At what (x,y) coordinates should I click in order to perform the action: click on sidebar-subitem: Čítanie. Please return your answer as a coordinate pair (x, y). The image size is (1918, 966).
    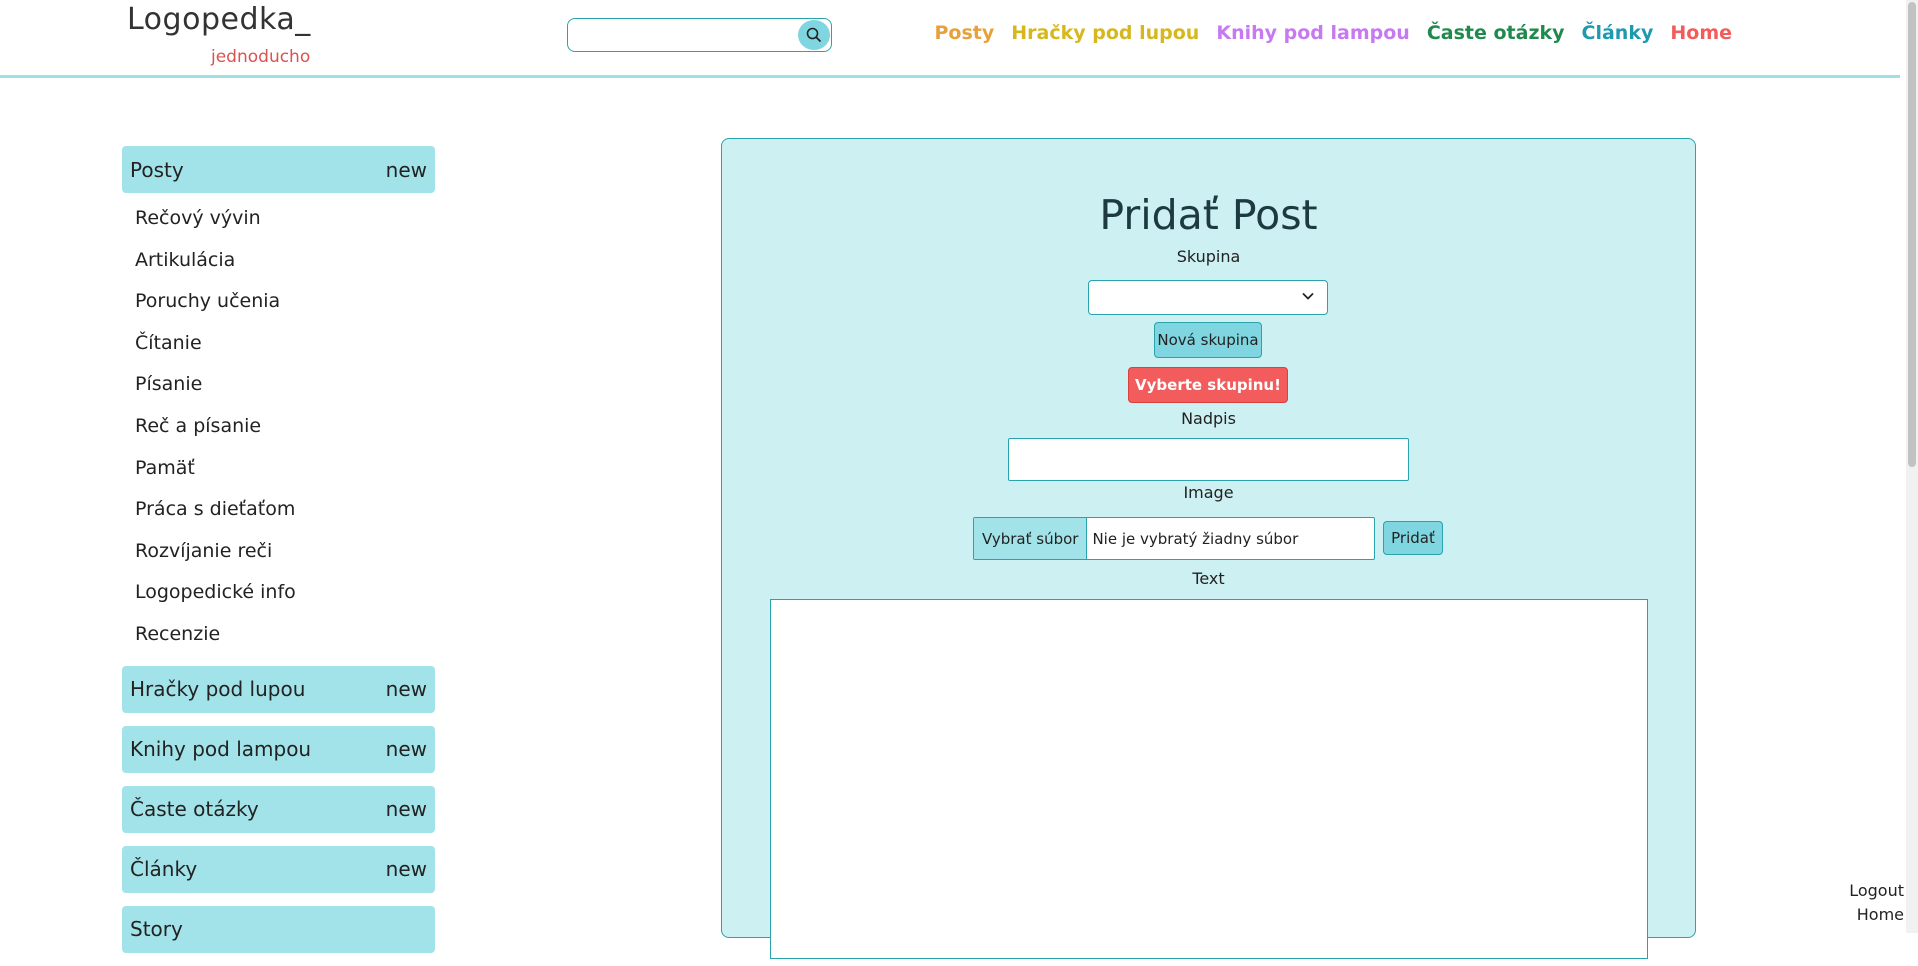
    Looking at the image, I should click on (278, 344).